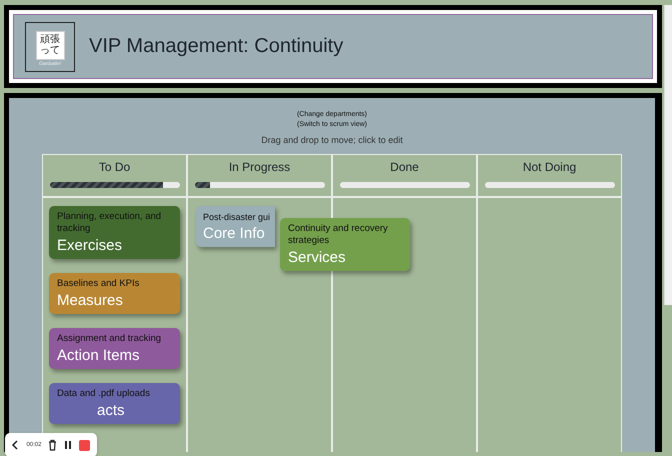  I want to click on card-subtitle: Assignment and tracking, so click(109, 339).